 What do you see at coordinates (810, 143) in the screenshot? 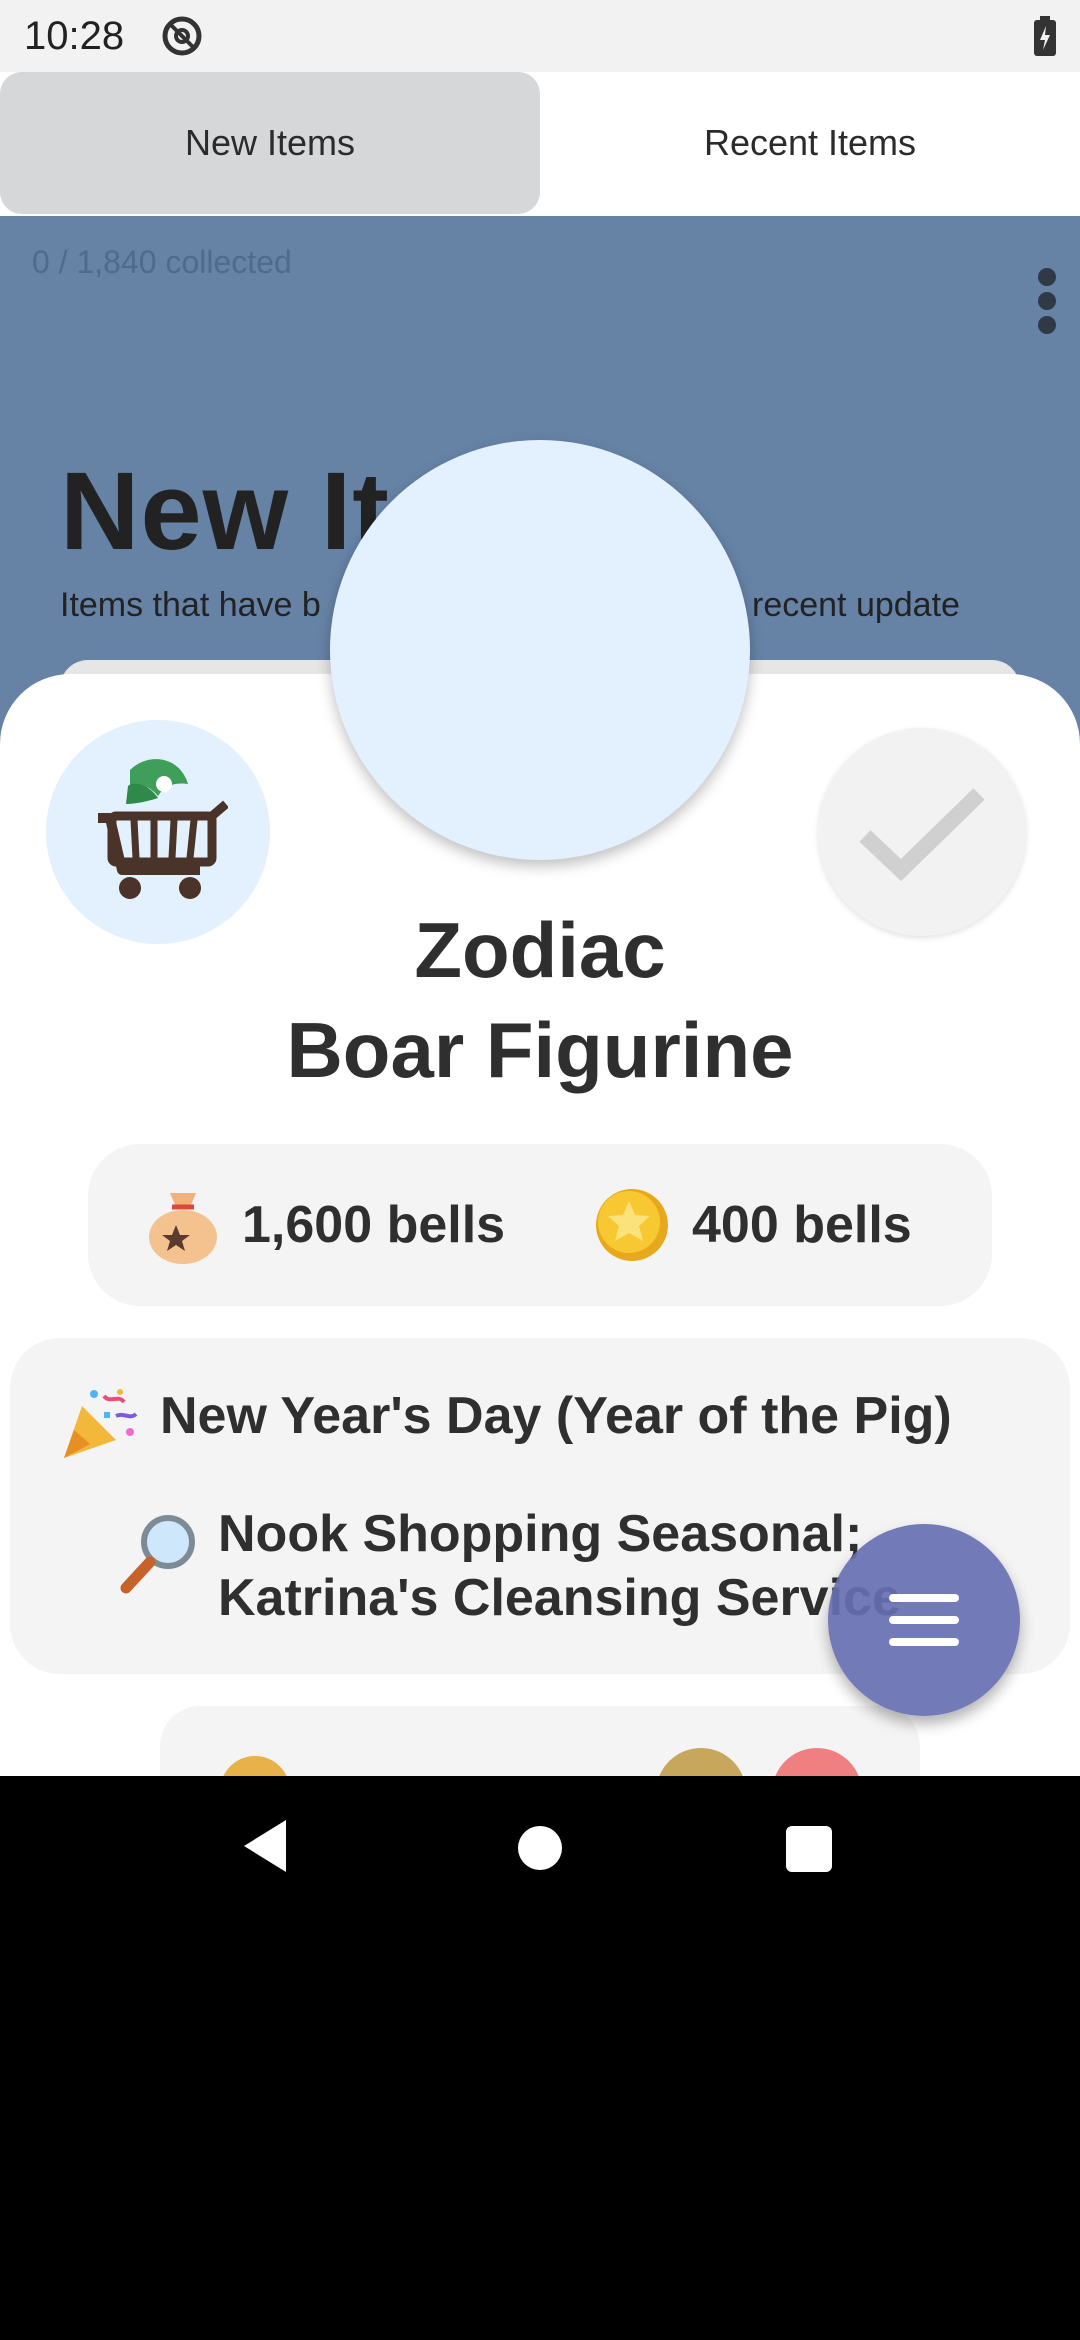
I see `tab-recent-items: Recent Items` at bounding box center [810, 143].